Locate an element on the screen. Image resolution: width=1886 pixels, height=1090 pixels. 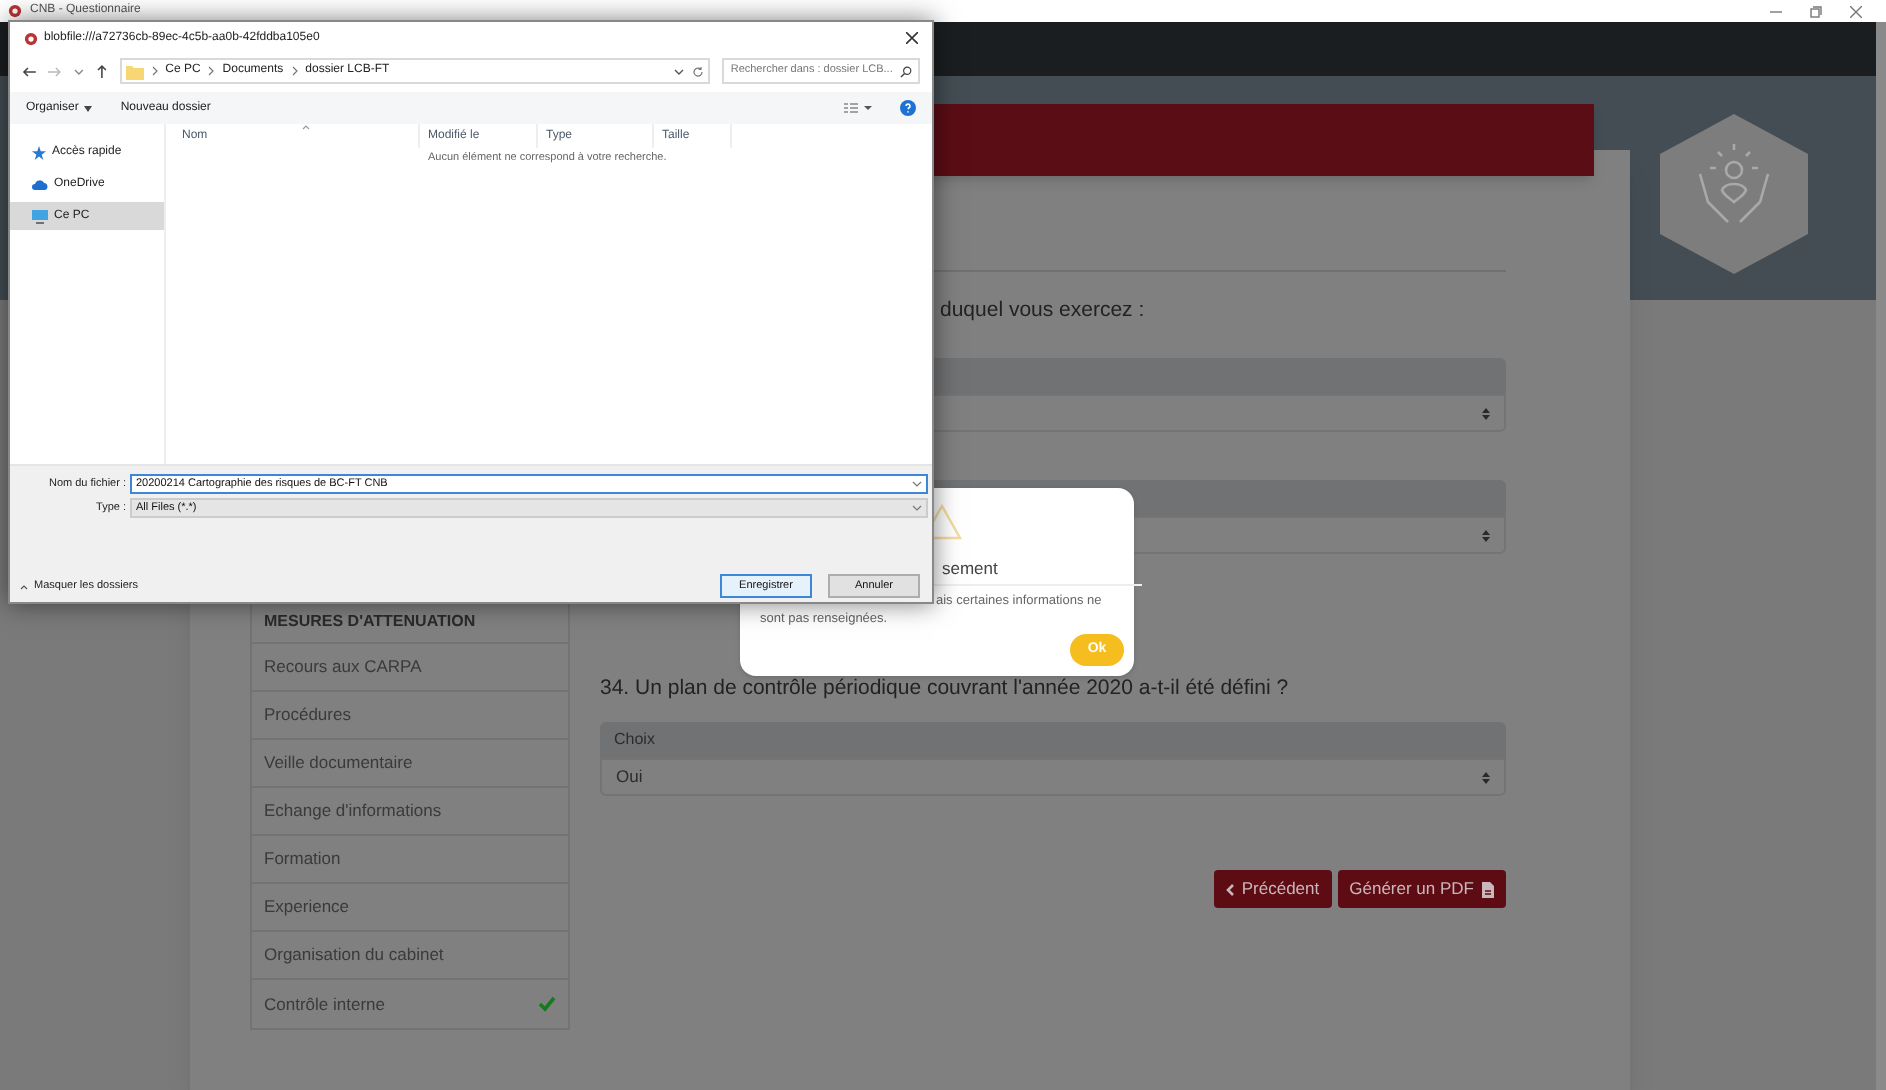
caret-icon is located at coordinates (88, 108).